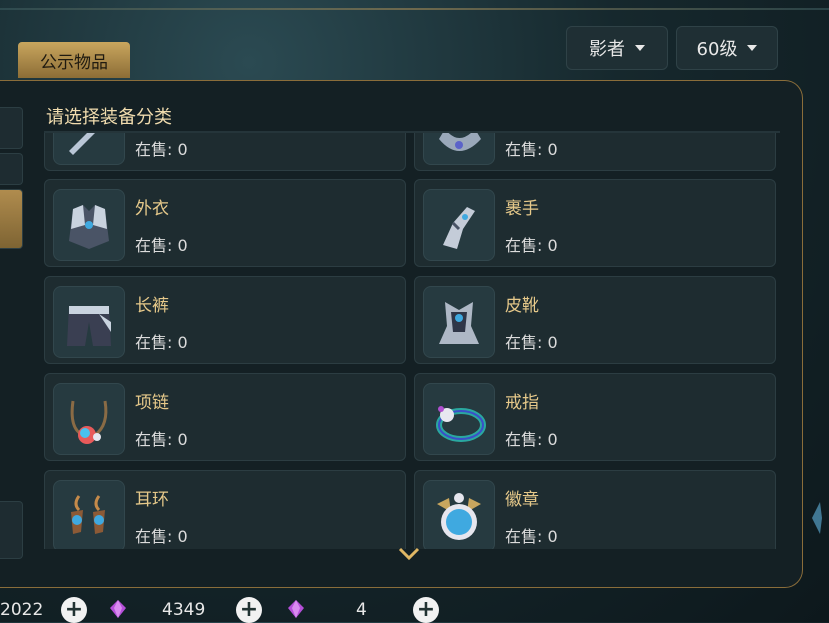 The width and height of the screenshot is (829, 623). I want to click on category-name: 外衣, so click(152, 209).